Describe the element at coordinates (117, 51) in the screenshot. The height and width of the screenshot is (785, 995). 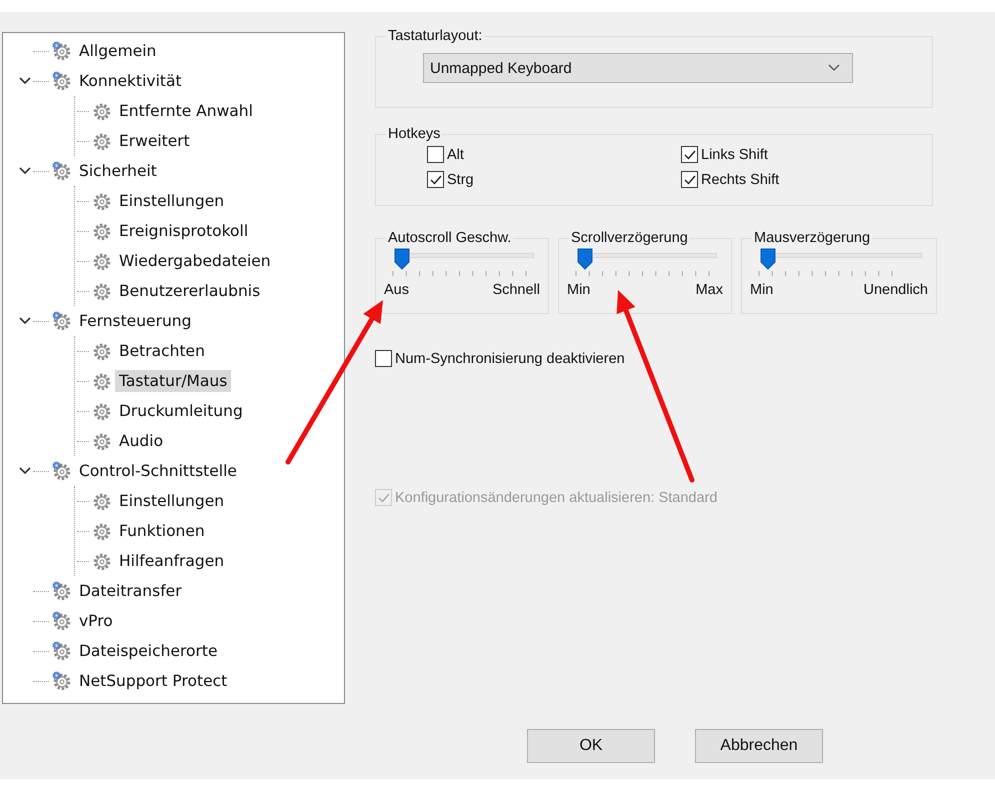
I see `tree-item: Allgemein` at that location.